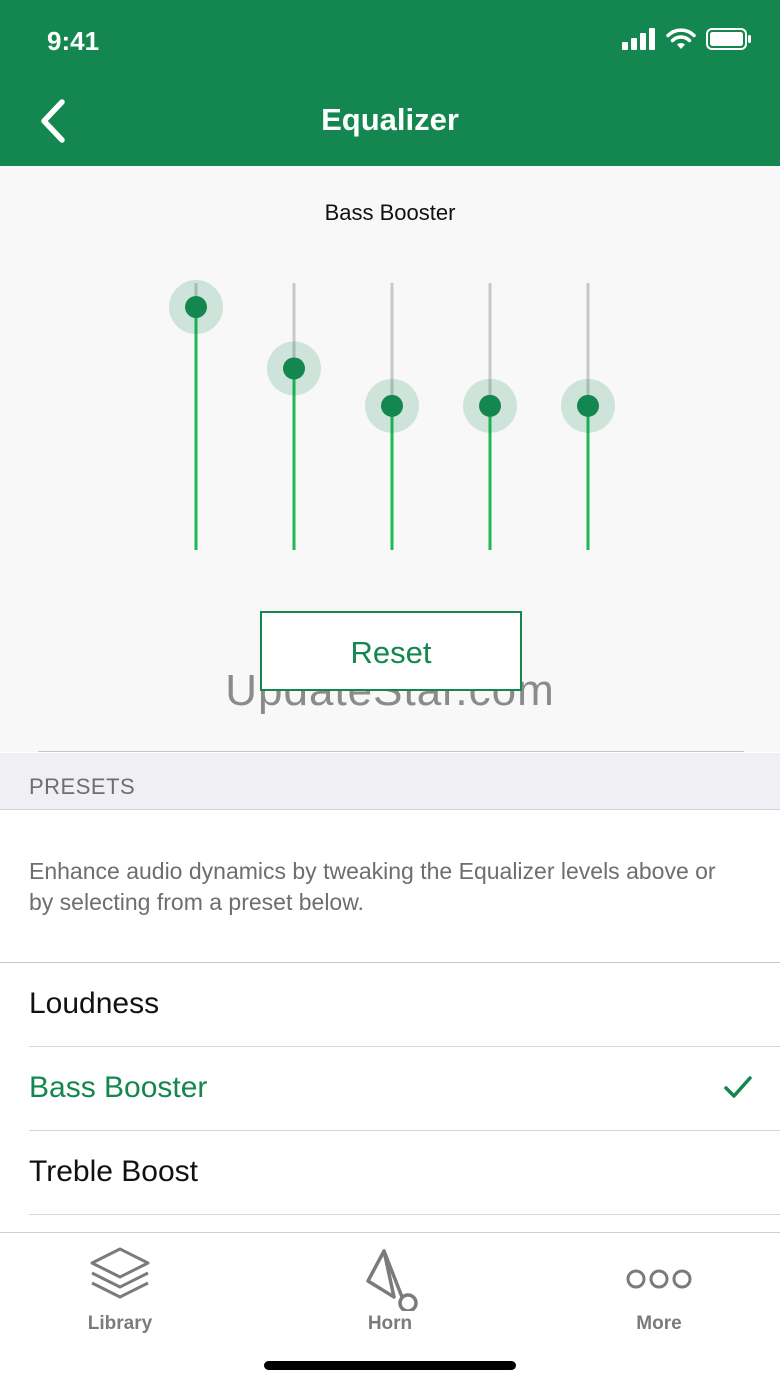 The height and width of the screenshot is (1388, 780). What do you see at coordinates (681, 38) in the screenshot?
I see `wifi-icon` at bounding box center [681, 38].